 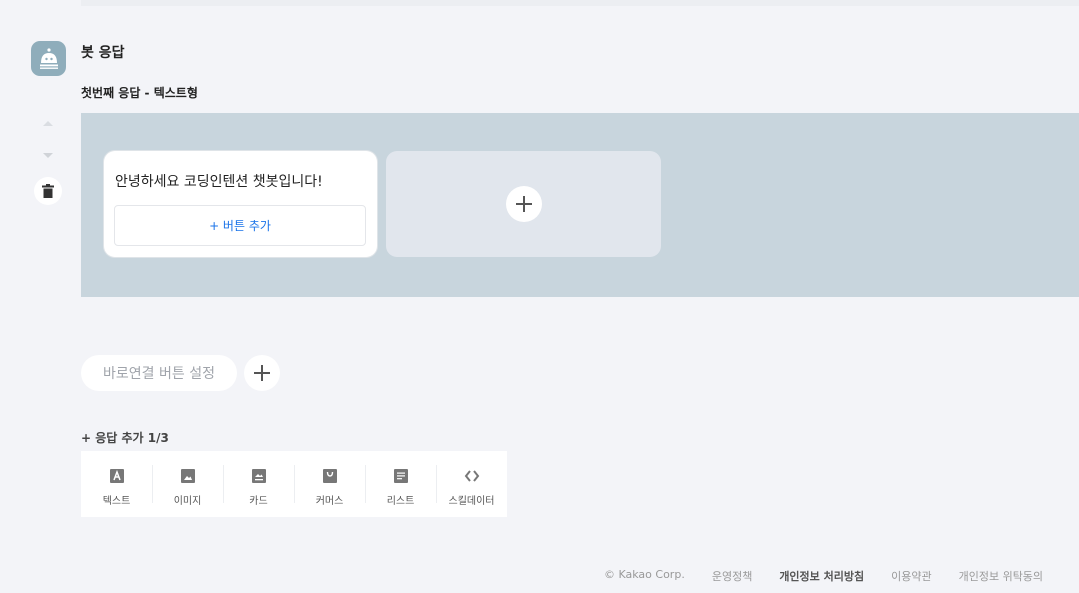 I want to click on type-label: 카드, so click(x=258, y=501).